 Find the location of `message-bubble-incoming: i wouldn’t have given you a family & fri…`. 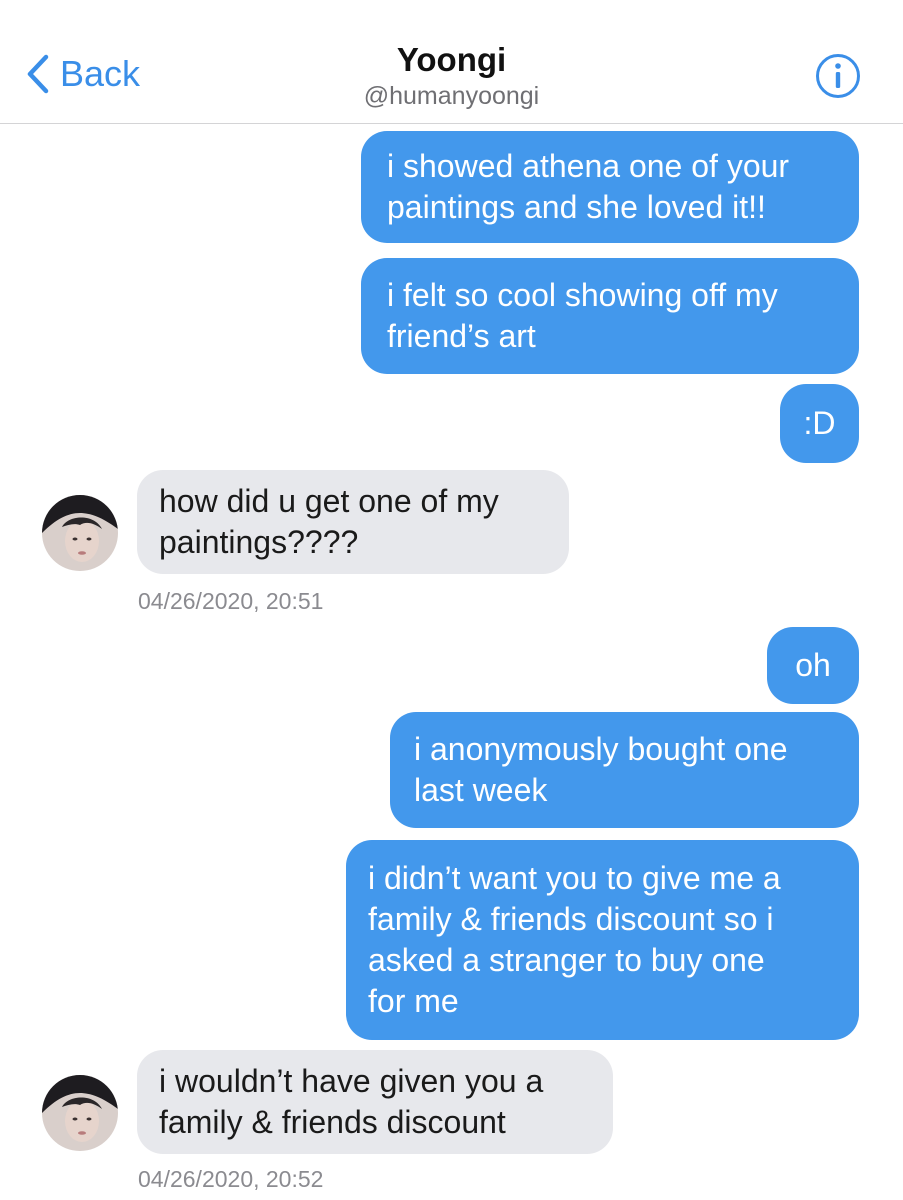

message-bubble-incoming: i wouldn’t have given you a family & fri… is located at coordinates (375, 1102).